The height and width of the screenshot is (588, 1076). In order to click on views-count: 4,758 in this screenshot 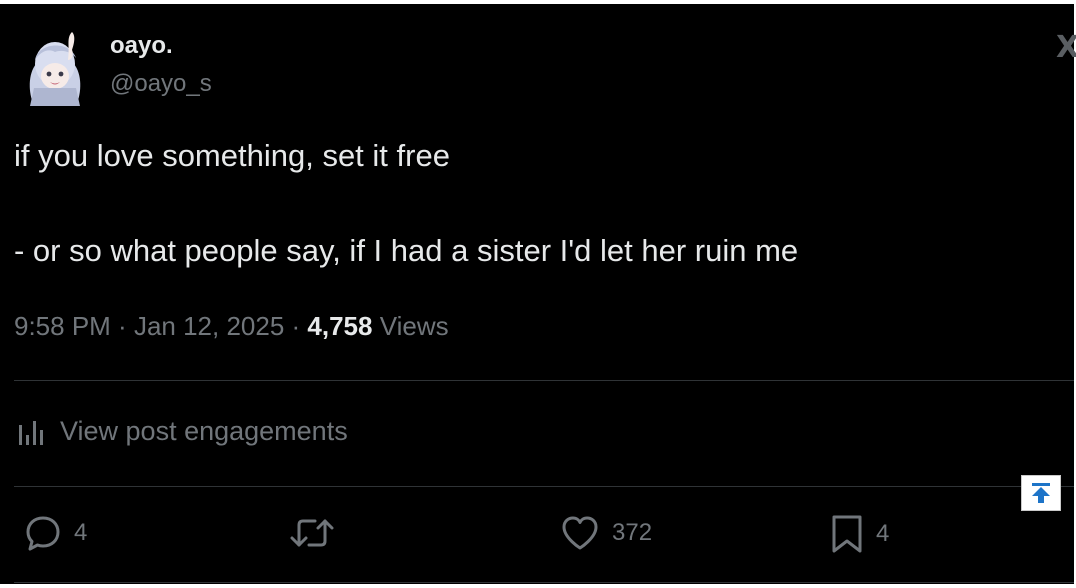, I will do `click(340, 326)`.